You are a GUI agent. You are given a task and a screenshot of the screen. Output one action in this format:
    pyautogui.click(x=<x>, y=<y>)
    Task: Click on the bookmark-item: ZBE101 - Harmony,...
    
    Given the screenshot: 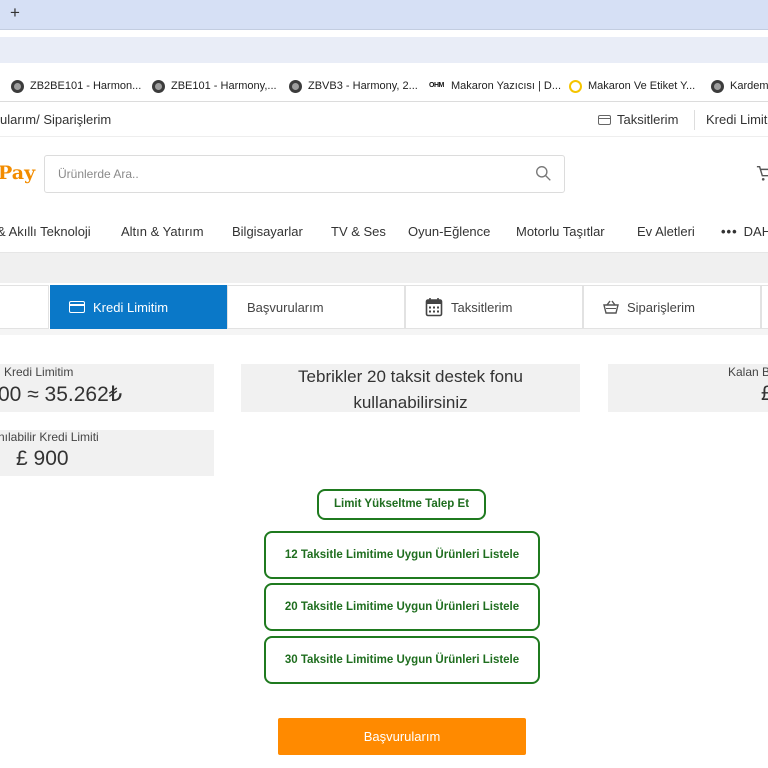 What is the action you would take?
    pyautogui.click(x=214, y=86)
    